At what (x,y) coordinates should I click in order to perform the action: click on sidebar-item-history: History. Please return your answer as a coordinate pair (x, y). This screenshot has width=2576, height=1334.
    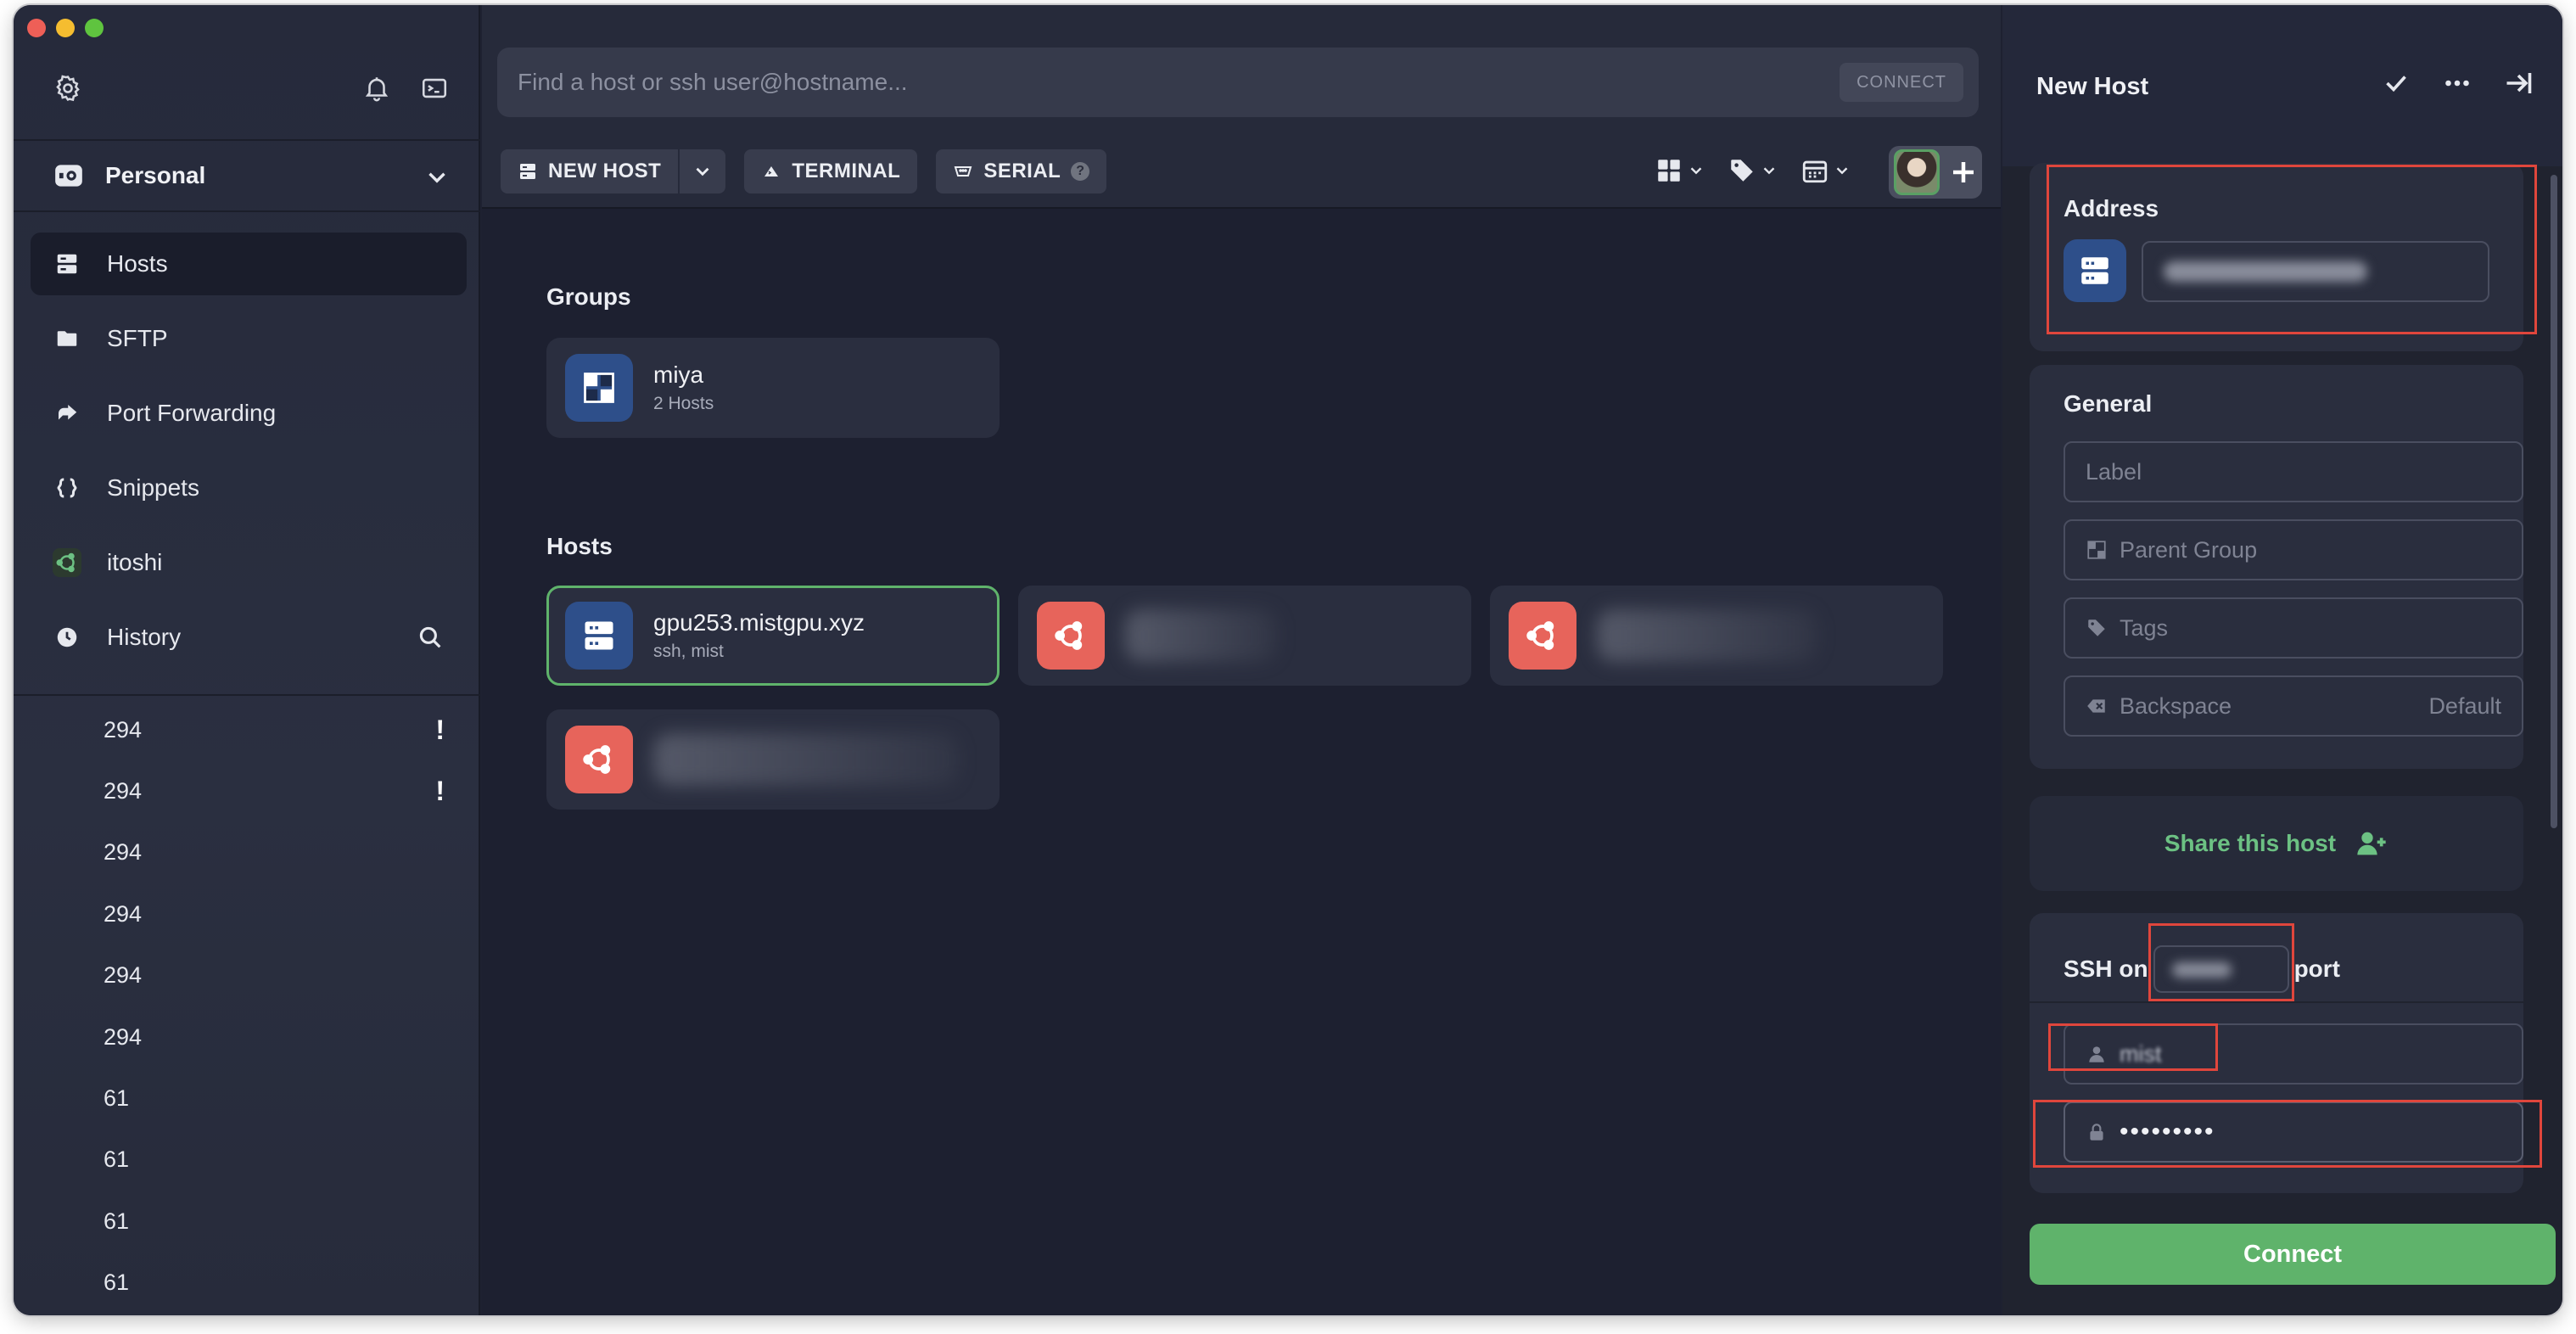
    Looking at the image, I should click on (249, 637).